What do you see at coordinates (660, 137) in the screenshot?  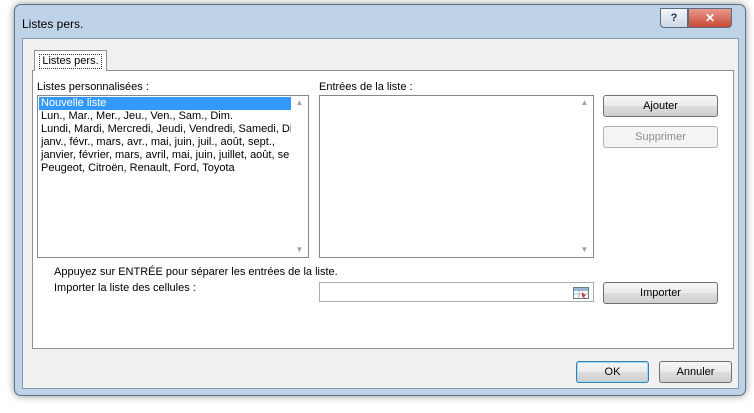 I see `delete-button: Supprimer` at bounding box center [660, 137].